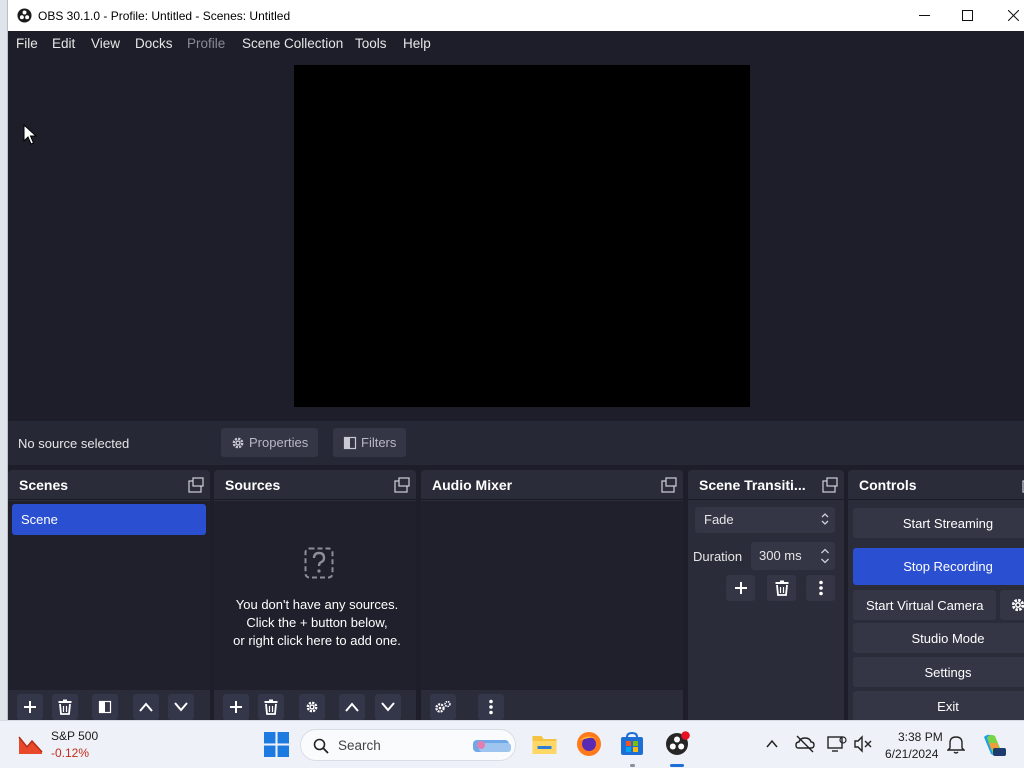 The width and height of the screenshot is (1024, 768). I want to click on stock-change: -0.12%, so click(70, 753).